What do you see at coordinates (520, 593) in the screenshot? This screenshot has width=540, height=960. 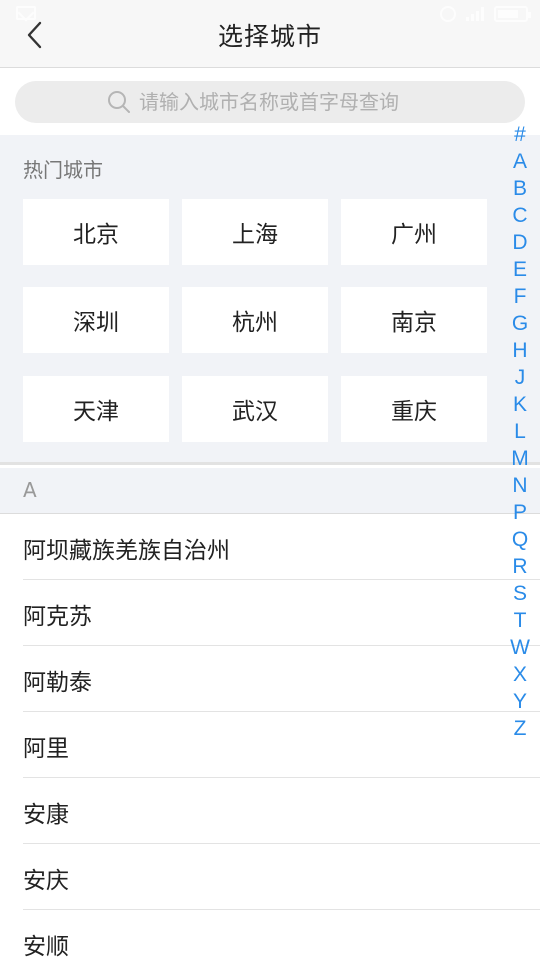 I see `index-letter-s: S` at bounding box center [520, 593].